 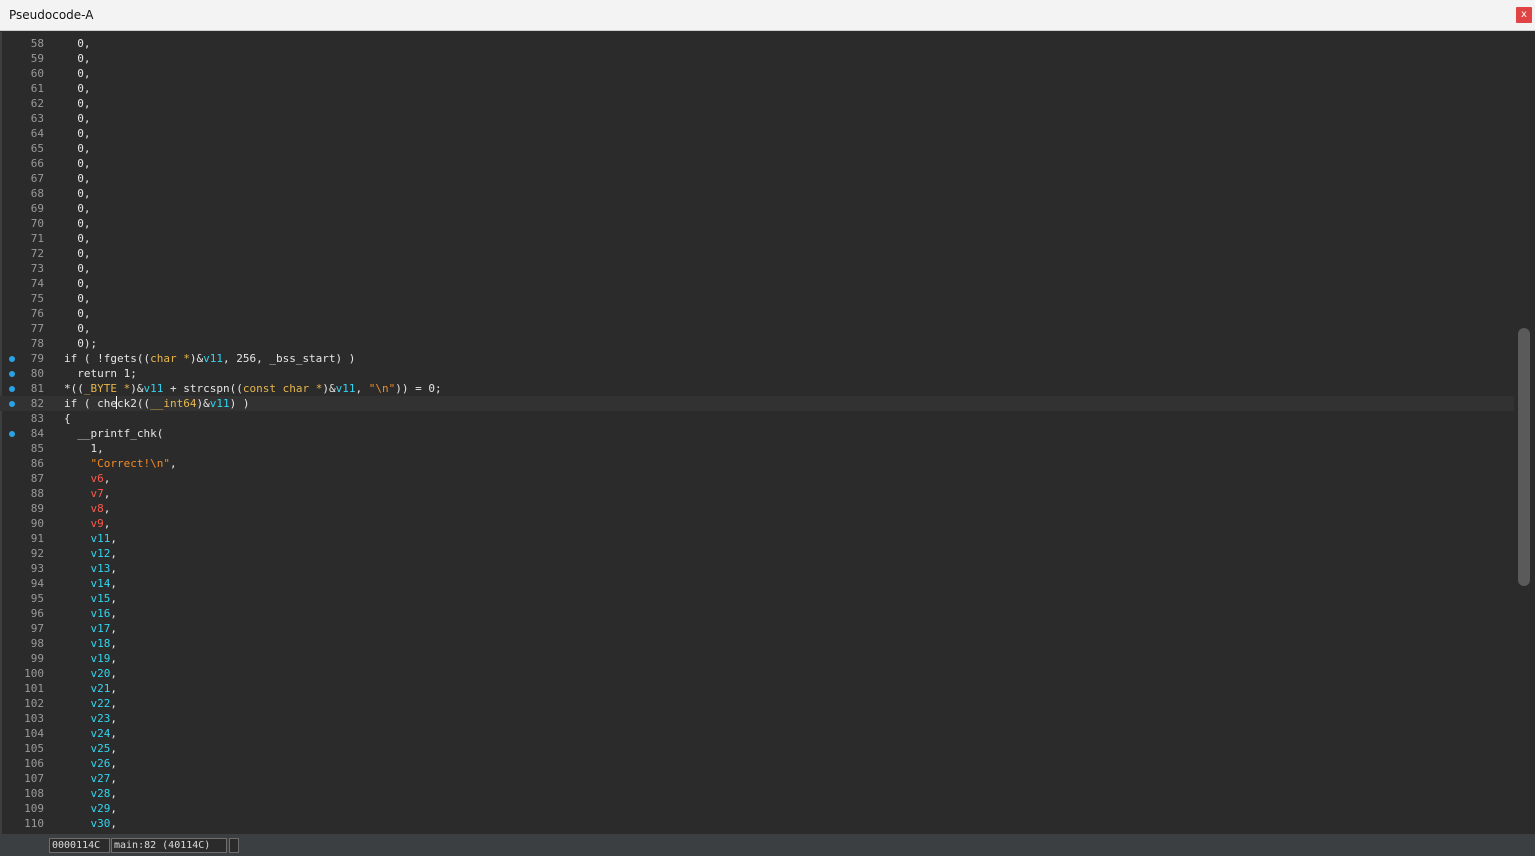 I want to click on token: 1,, so click(x=84, y=448).